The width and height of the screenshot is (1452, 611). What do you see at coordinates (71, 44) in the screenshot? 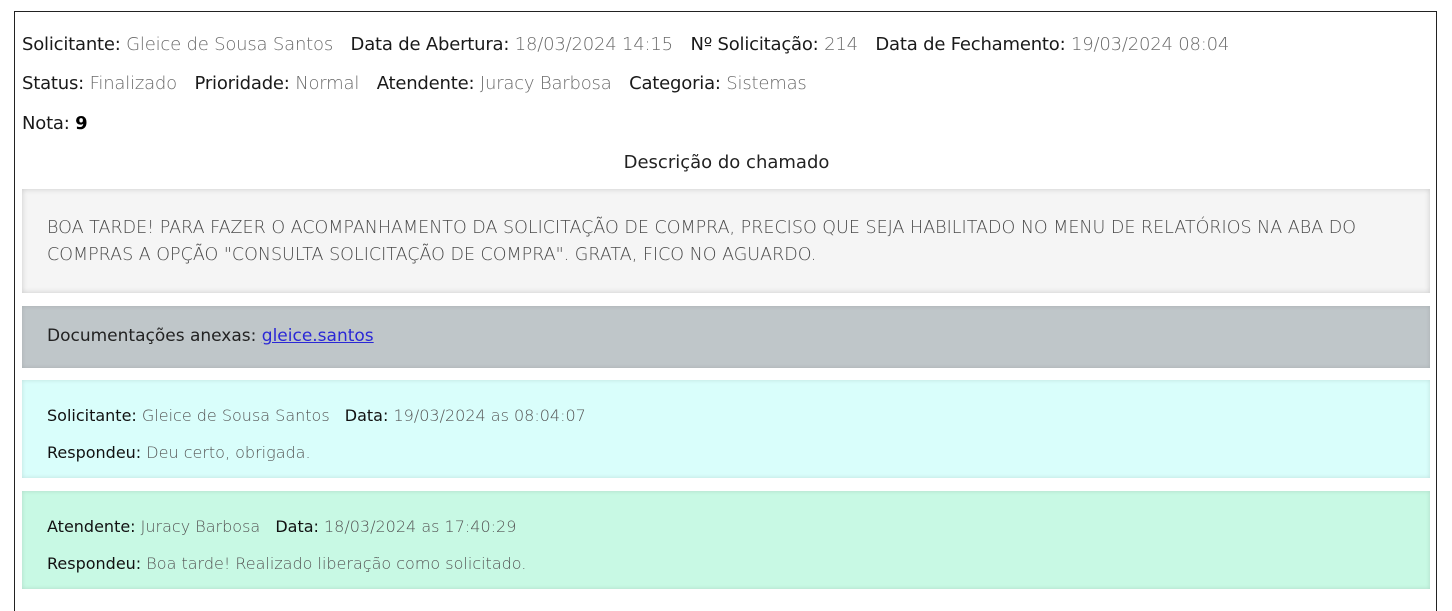
I see `solicitante-label: Solicitante:` at bounding box center [71, 44].